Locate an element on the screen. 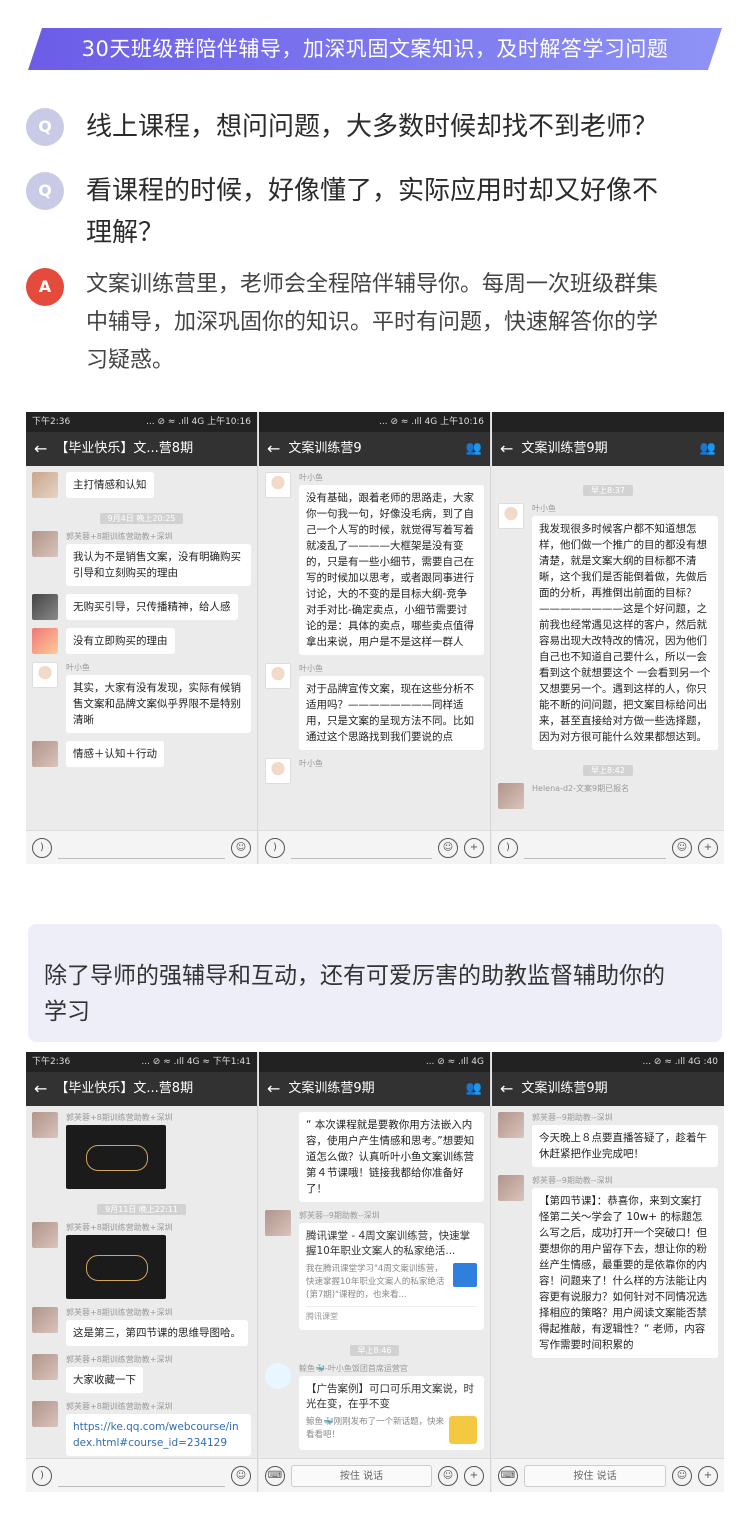 The image size is (750, 1540). assistant-panel: 除了导师的强辅导和互动，还有可爱厉害的助教监督辅助你的 学习 is located at coordinates (375, 983).